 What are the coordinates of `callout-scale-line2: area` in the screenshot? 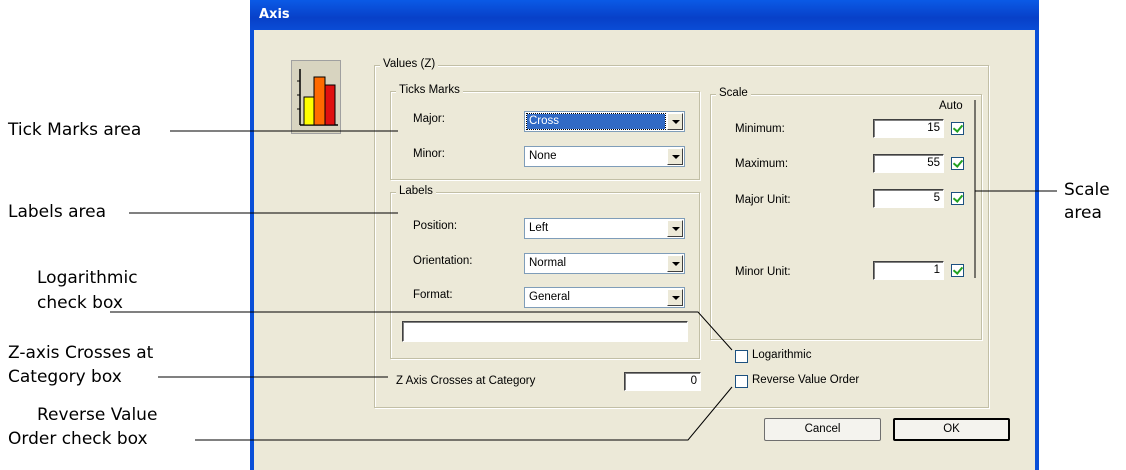 It's located at (1083, 213).